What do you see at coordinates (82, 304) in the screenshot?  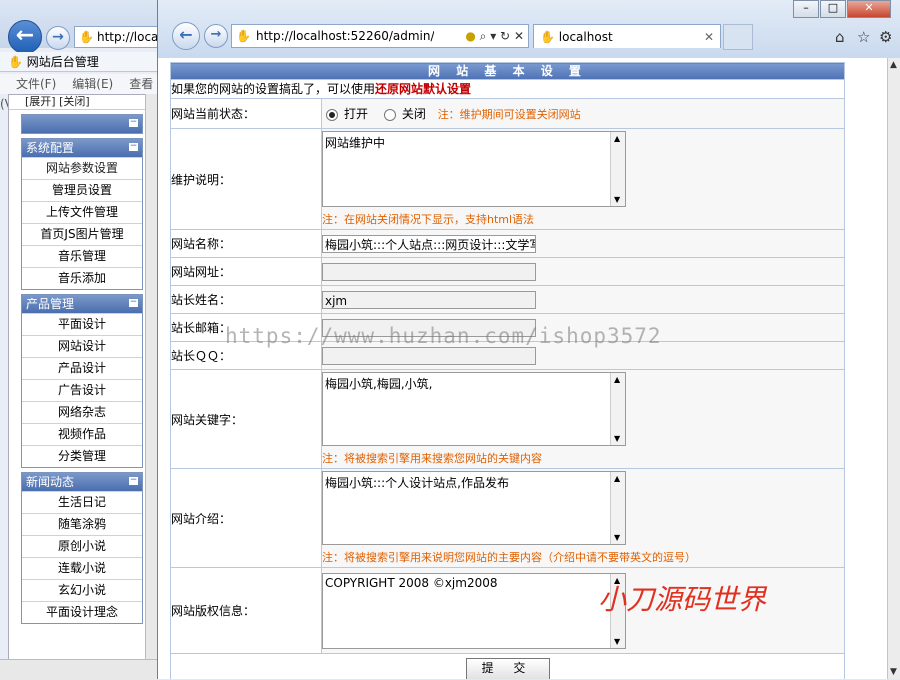 I see `panel-header: 产品管理 −` at bounding box center [82, 304].